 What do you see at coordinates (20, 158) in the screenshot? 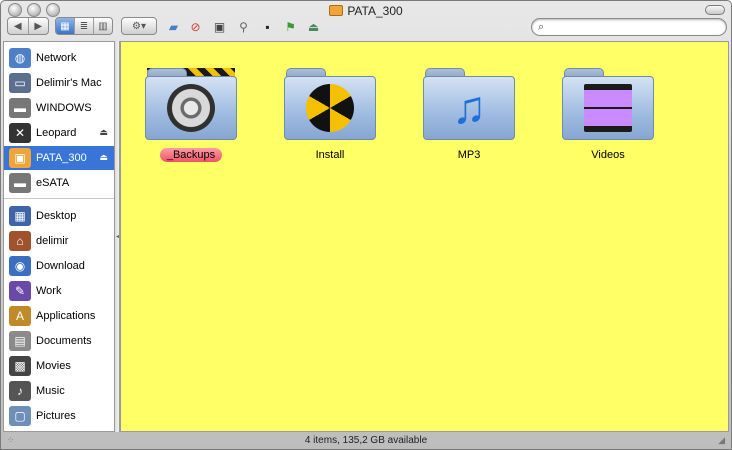
I see `orange-drive-icon: ▣` at bounding box center [20, 158].